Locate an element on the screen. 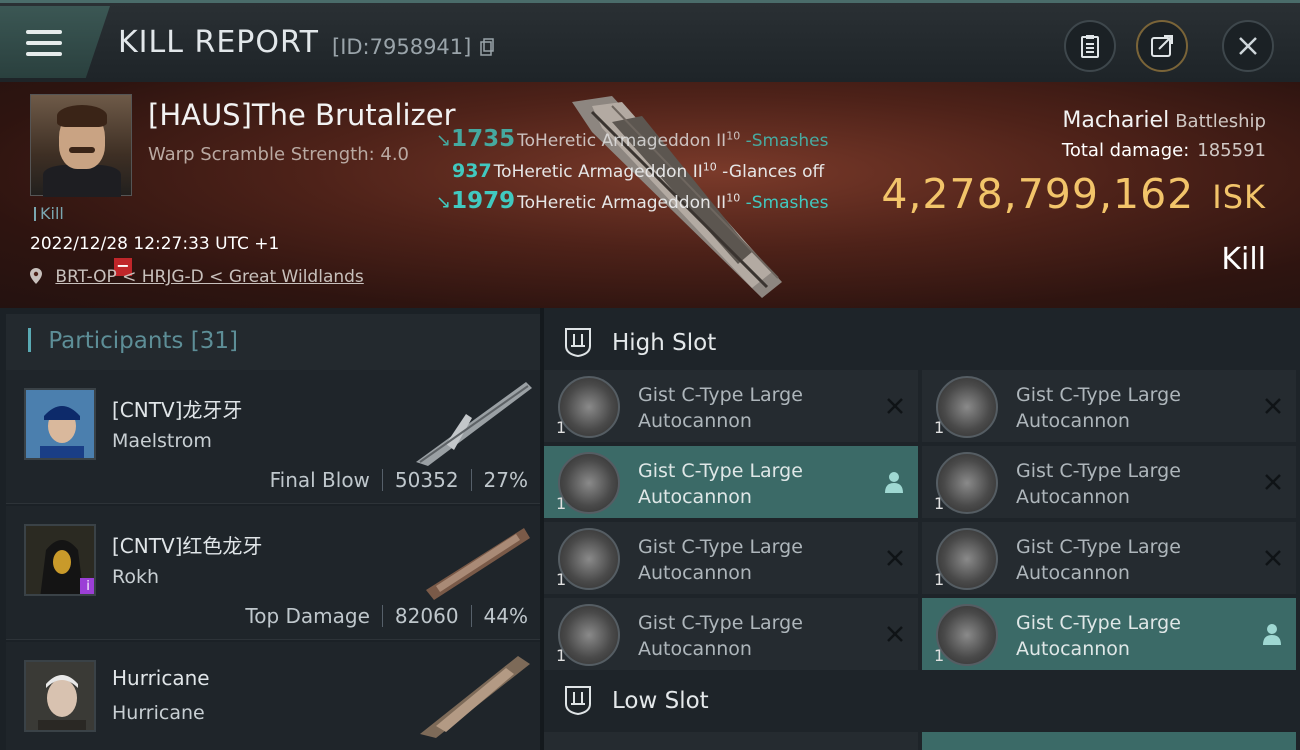 The image size is (1300, 750). low-slot-header: Low Slot is located at coordinates (922, 700).